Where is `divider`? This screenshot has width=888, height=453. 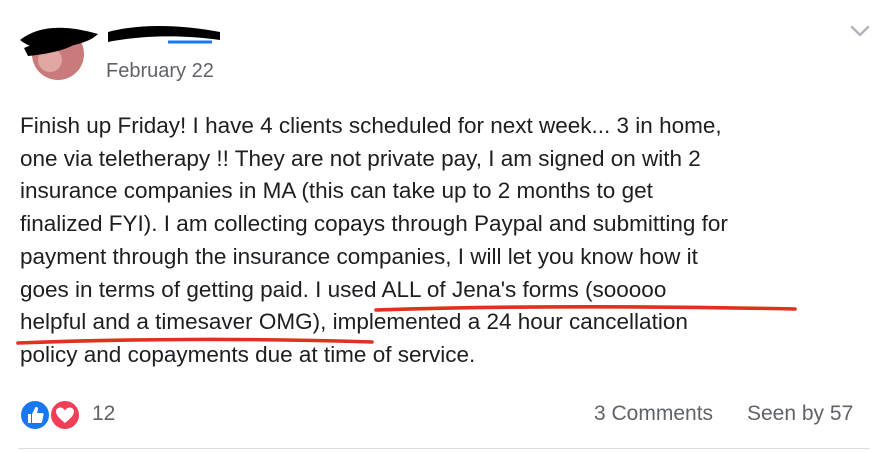 divider is located at coordinates (444, 448).